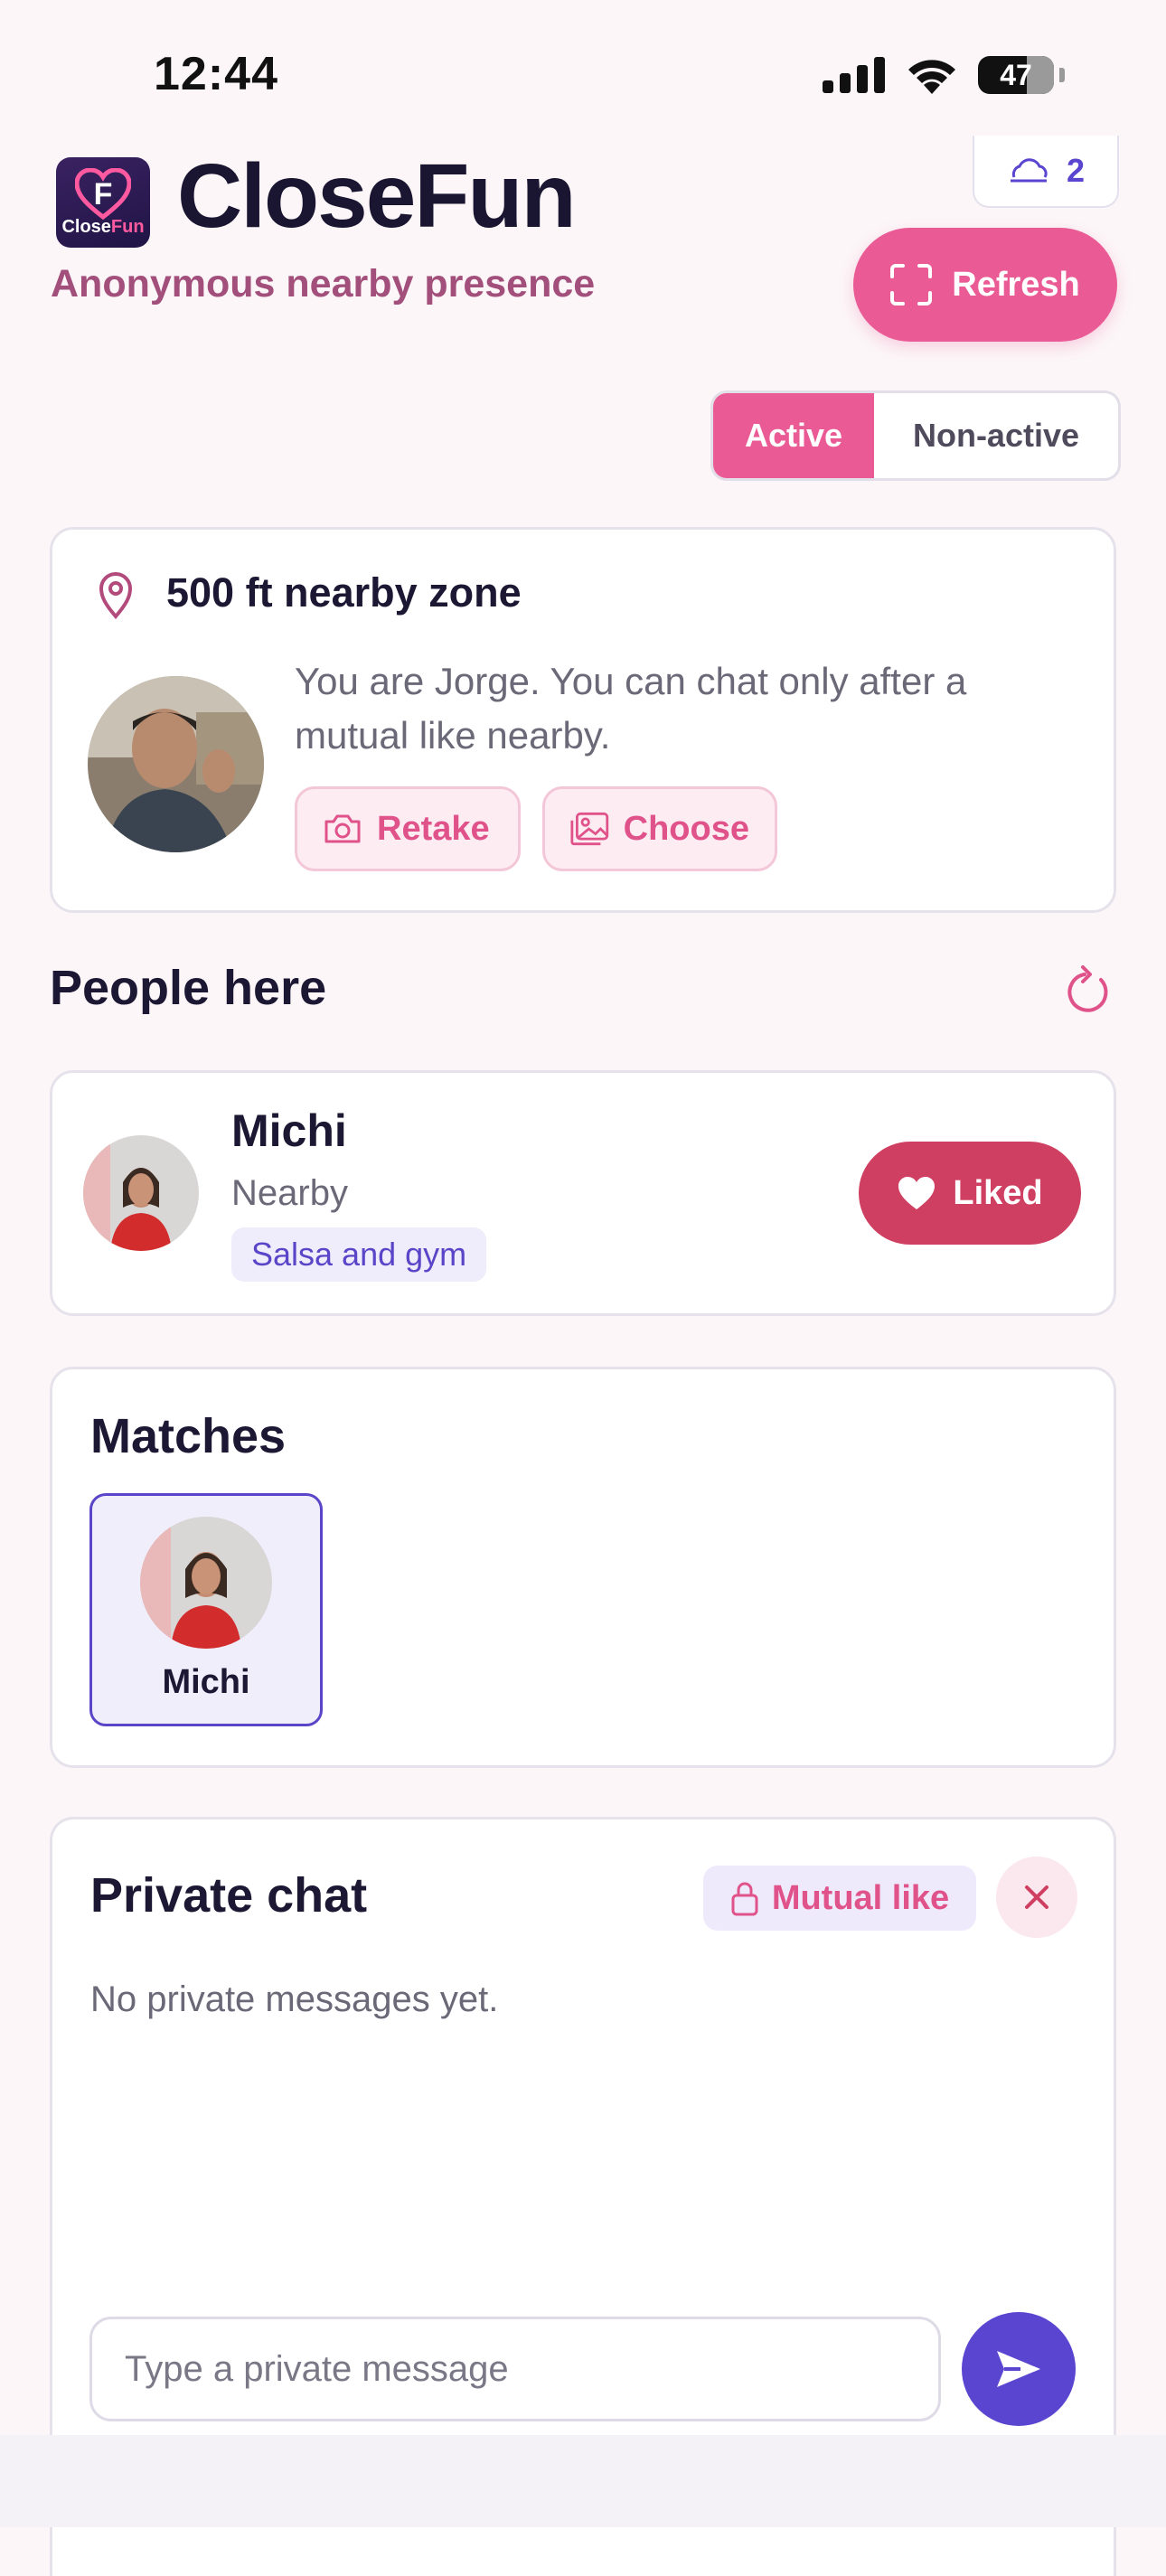  What do you see at coordinates (998, 1193) in the screenshot?
I see `liked-label: Liked` at bounding box center [998, 1193].